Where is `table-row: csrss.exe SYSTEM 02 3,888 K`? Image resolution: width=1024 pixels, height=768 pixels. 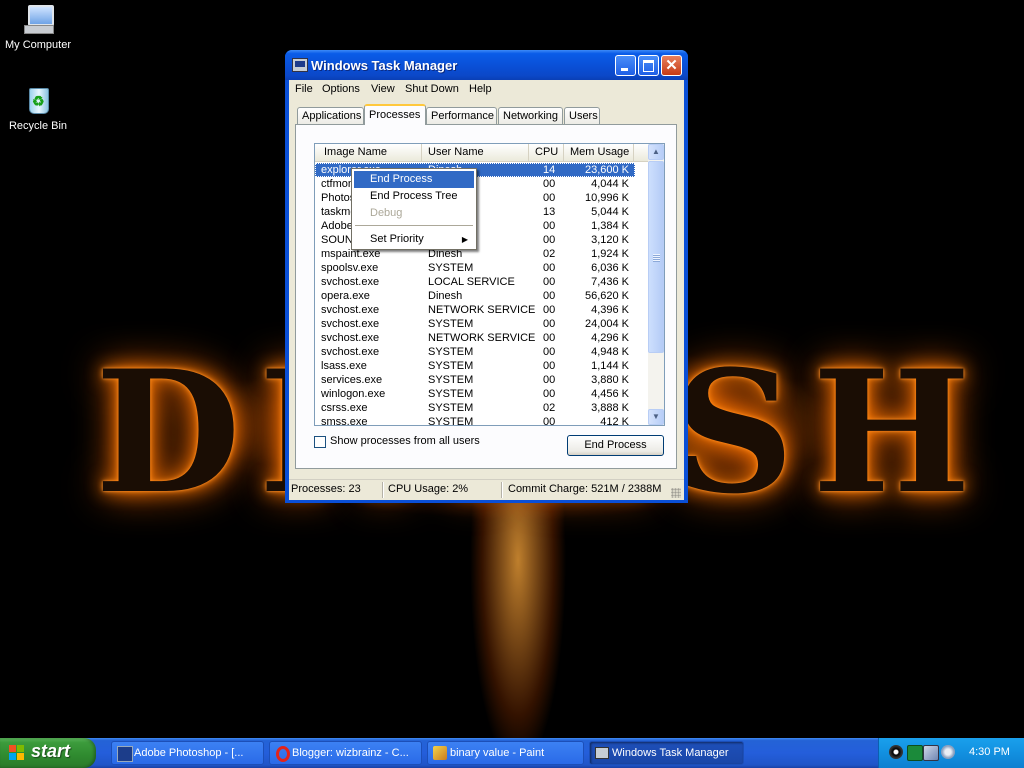 table-row: csrss.exe SYSTEM 02 3,888 K is located at coordinates (475, 408).